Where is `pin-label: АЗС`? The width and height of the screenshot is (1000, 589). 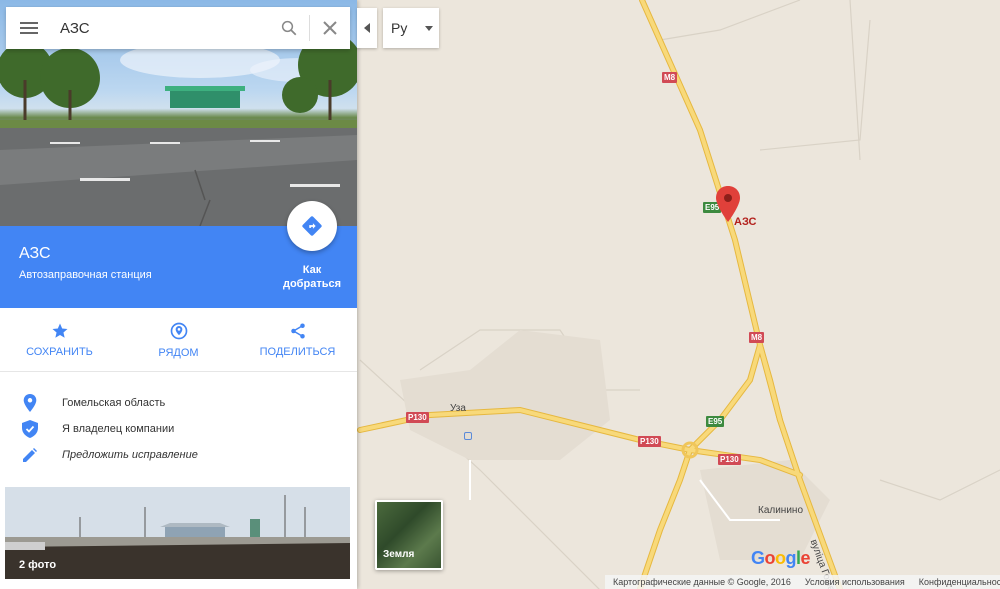
pin-label: АЗС is located at coordinates (745, 222).